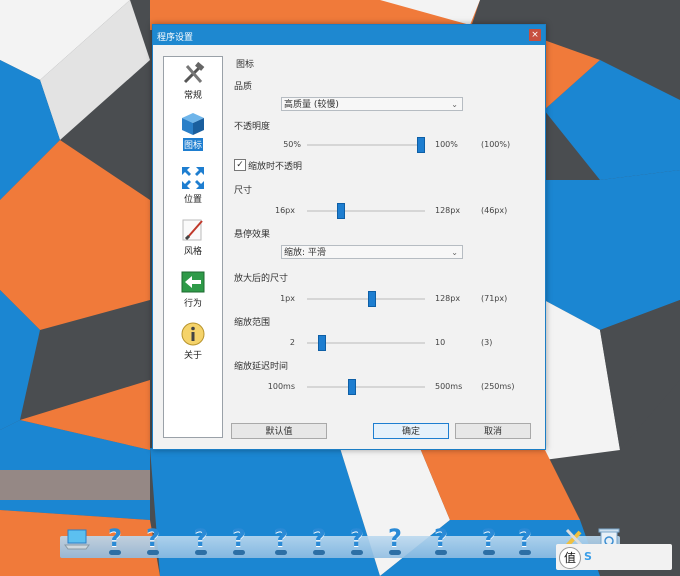 This screenshot has height=576, width=680. Describe the element at coordinates (588, 556) in the screenshot. I see `watermark-text: S` at that location.